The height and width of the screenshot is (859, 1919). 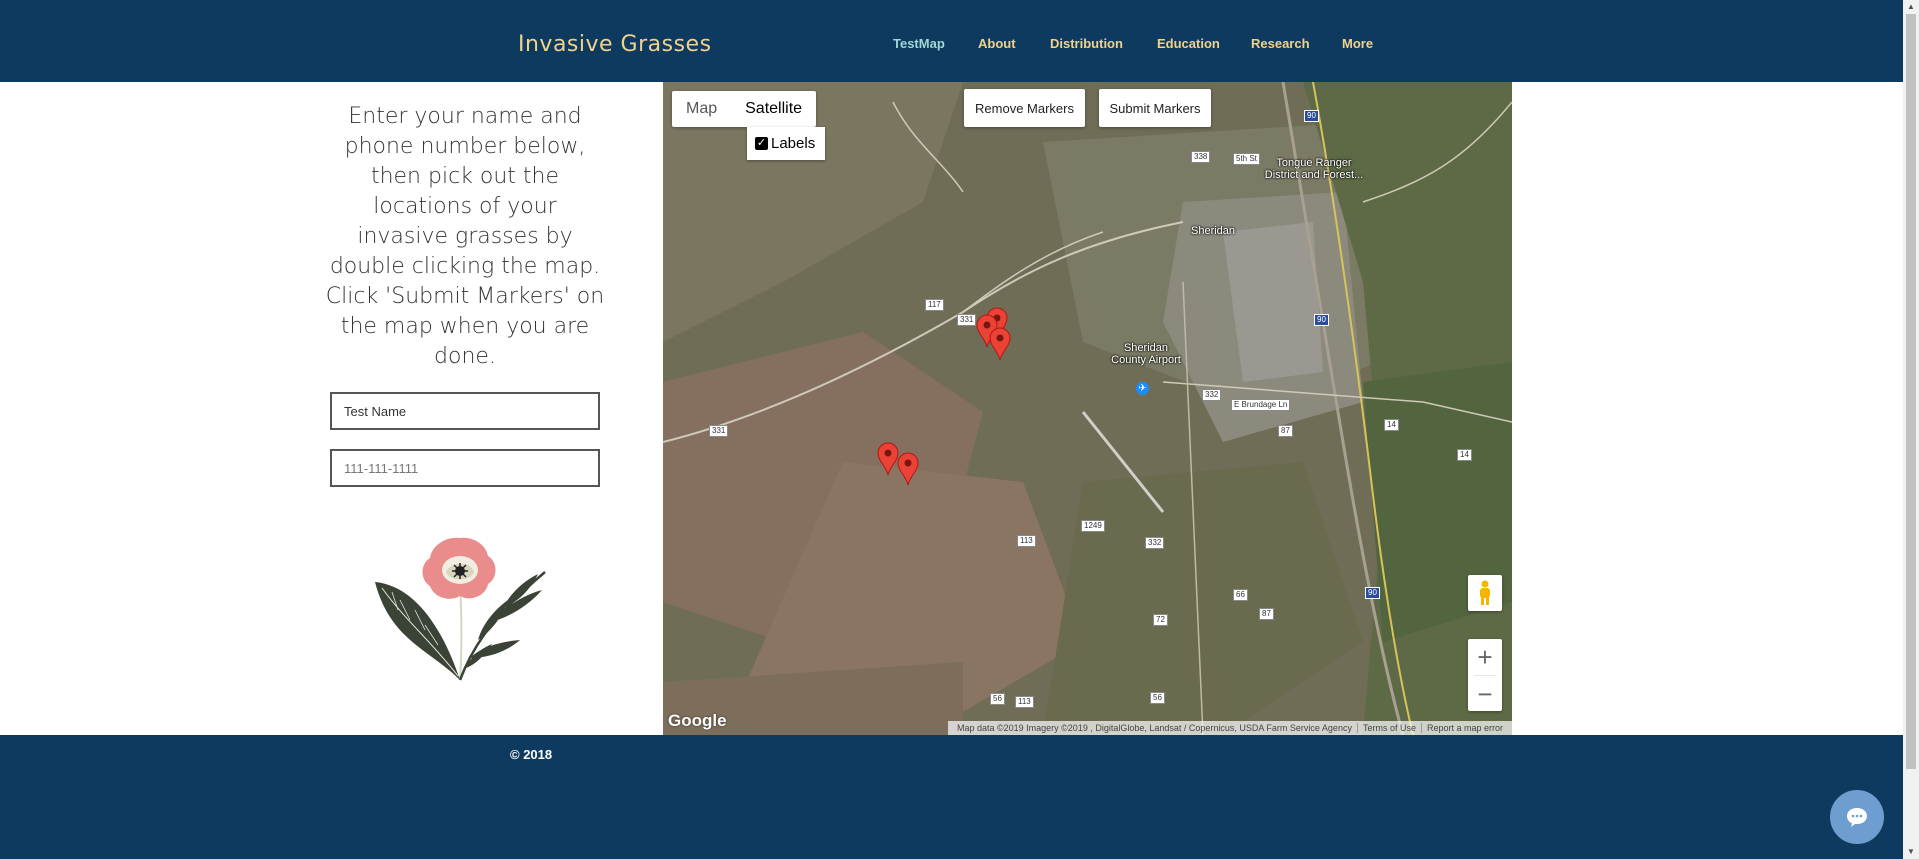 I want to click on map-type-satellite: Satellite, so click(x=773, y=109).